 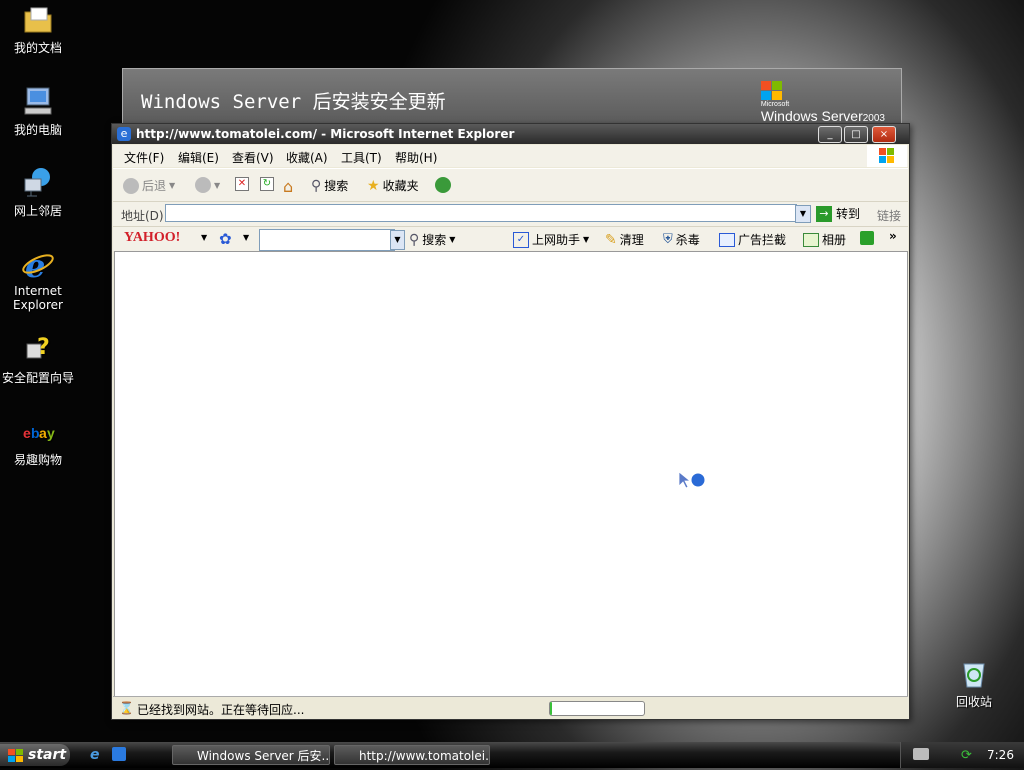 I want to click on web-helper-button: ✓ 上网助手 ▼, so click(x=551, y=239).